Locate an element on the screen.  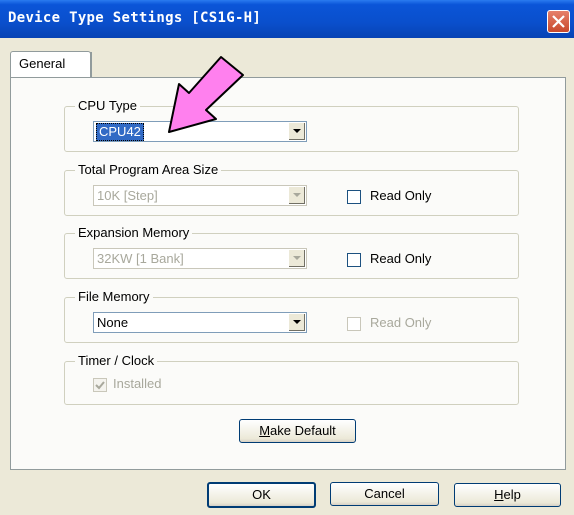
timer-installed-checkbox is located at coordinates (100, 385).